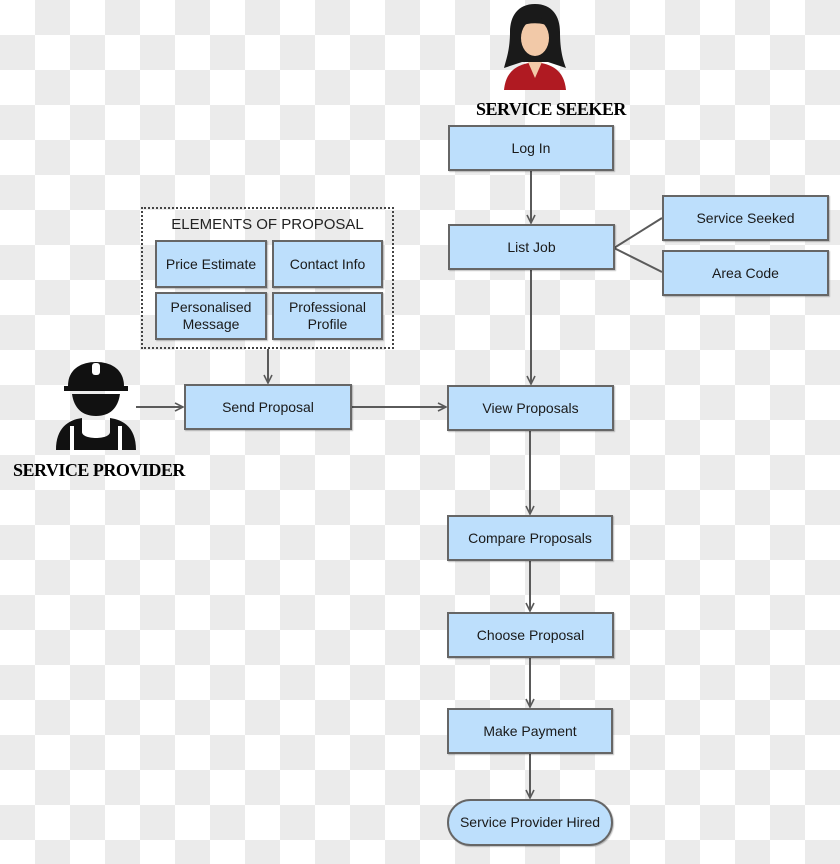  What do you see at coordinates (96, 406) in the screenshot?
I see `construction-worker-icon` at bounding box center [96, 406].